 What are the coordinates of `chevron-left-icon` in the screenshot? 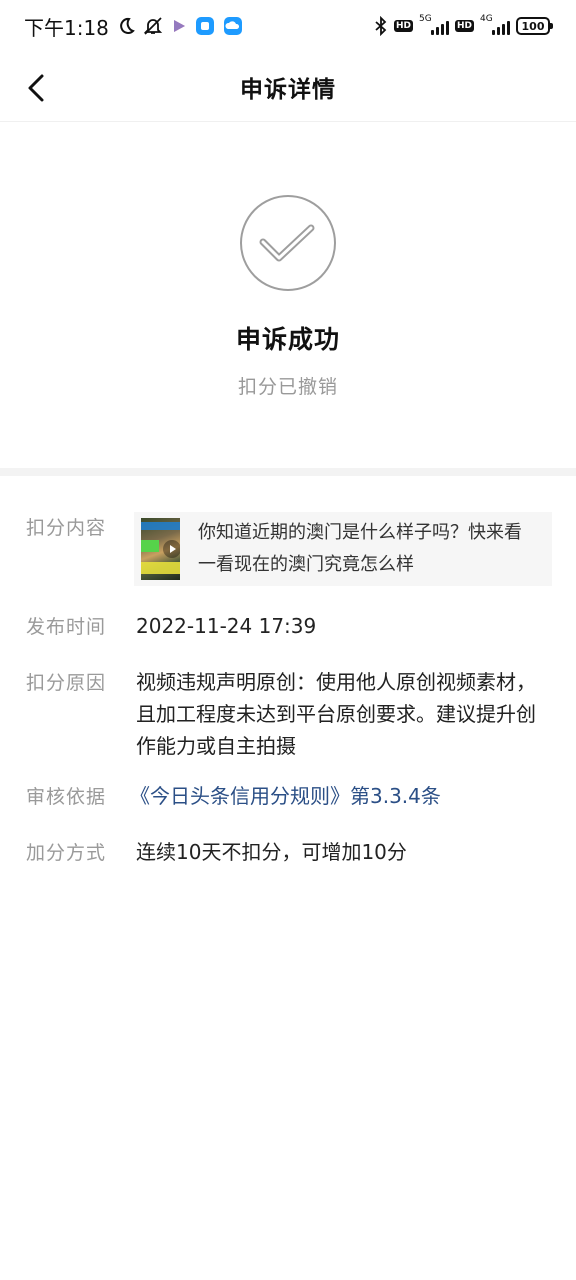 It's located at (36, 88).